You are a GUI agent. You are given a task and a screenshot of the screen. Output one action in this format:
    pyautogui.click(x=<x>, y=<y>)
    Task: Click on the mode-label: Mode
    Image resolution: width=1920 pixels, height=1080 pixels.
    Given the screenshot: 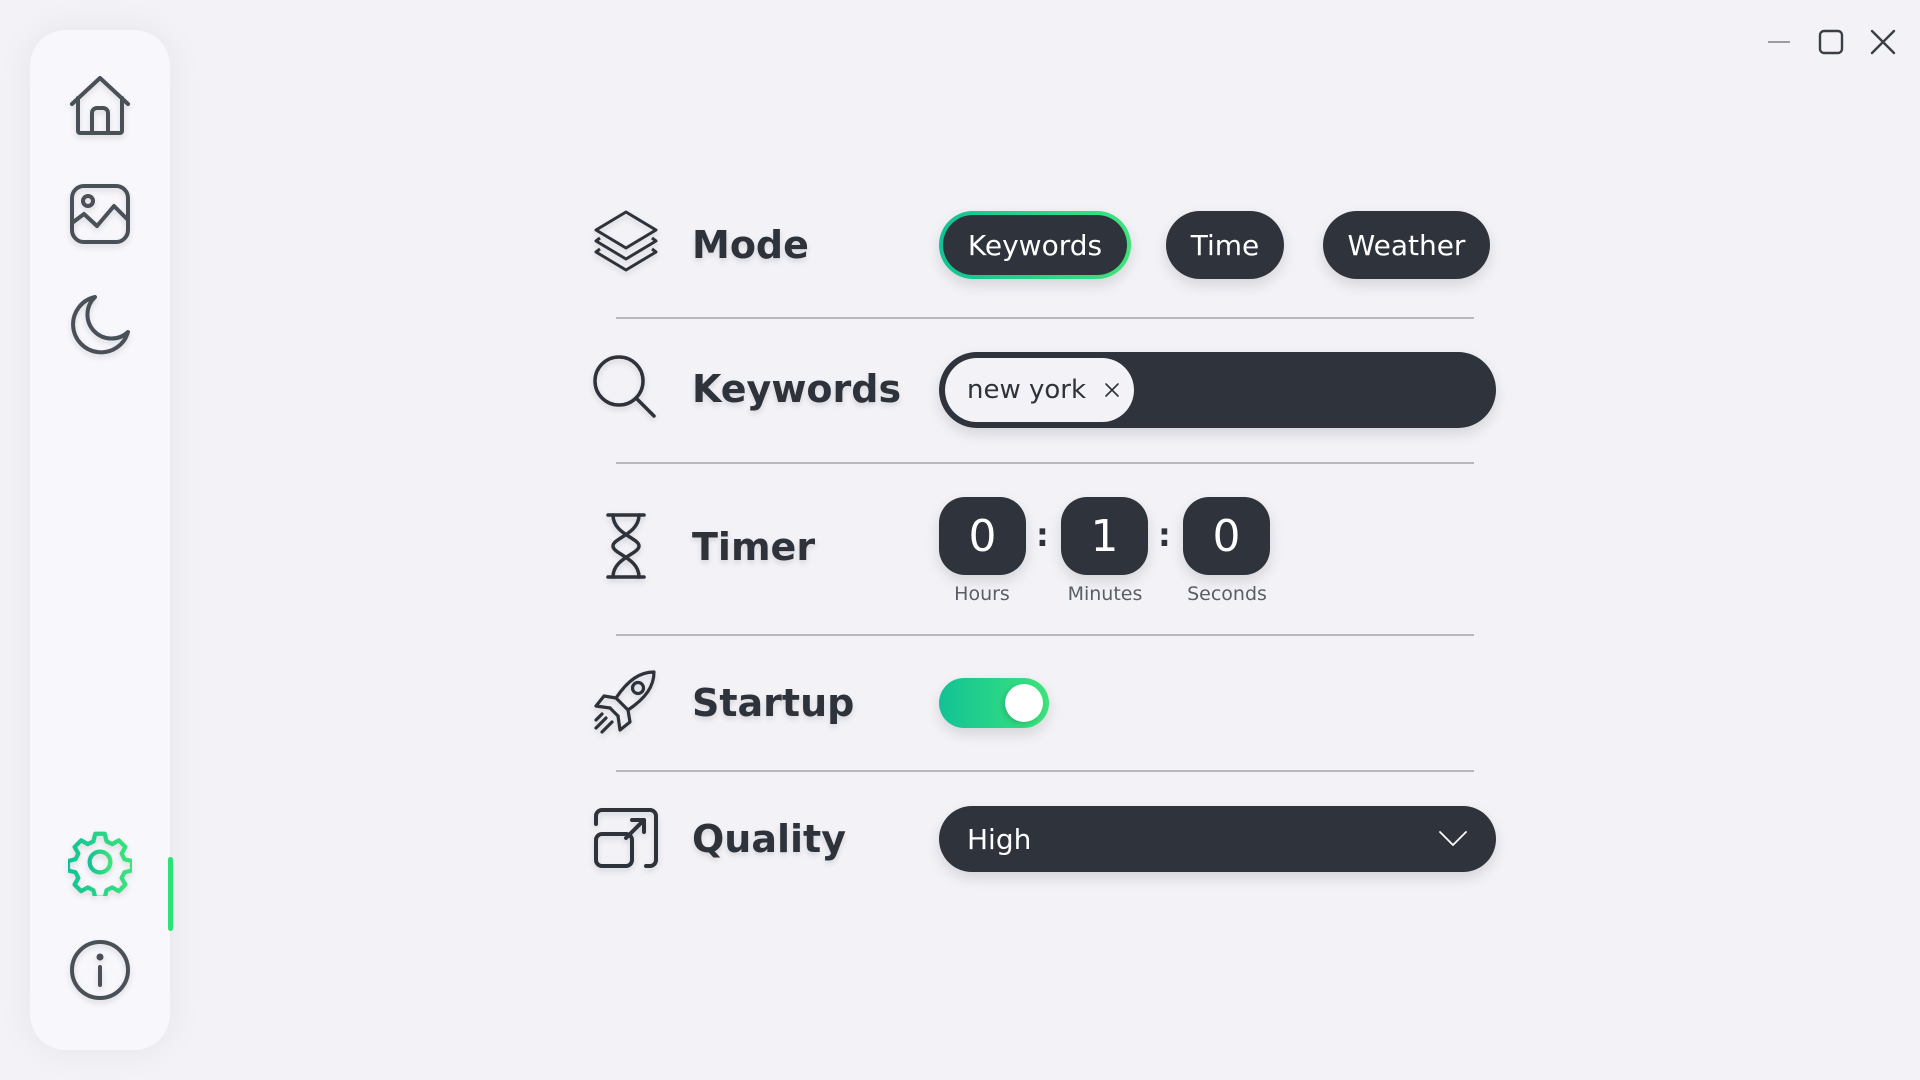 What is the action you would take?
    pyautogui.click(x=750, y=245)
    